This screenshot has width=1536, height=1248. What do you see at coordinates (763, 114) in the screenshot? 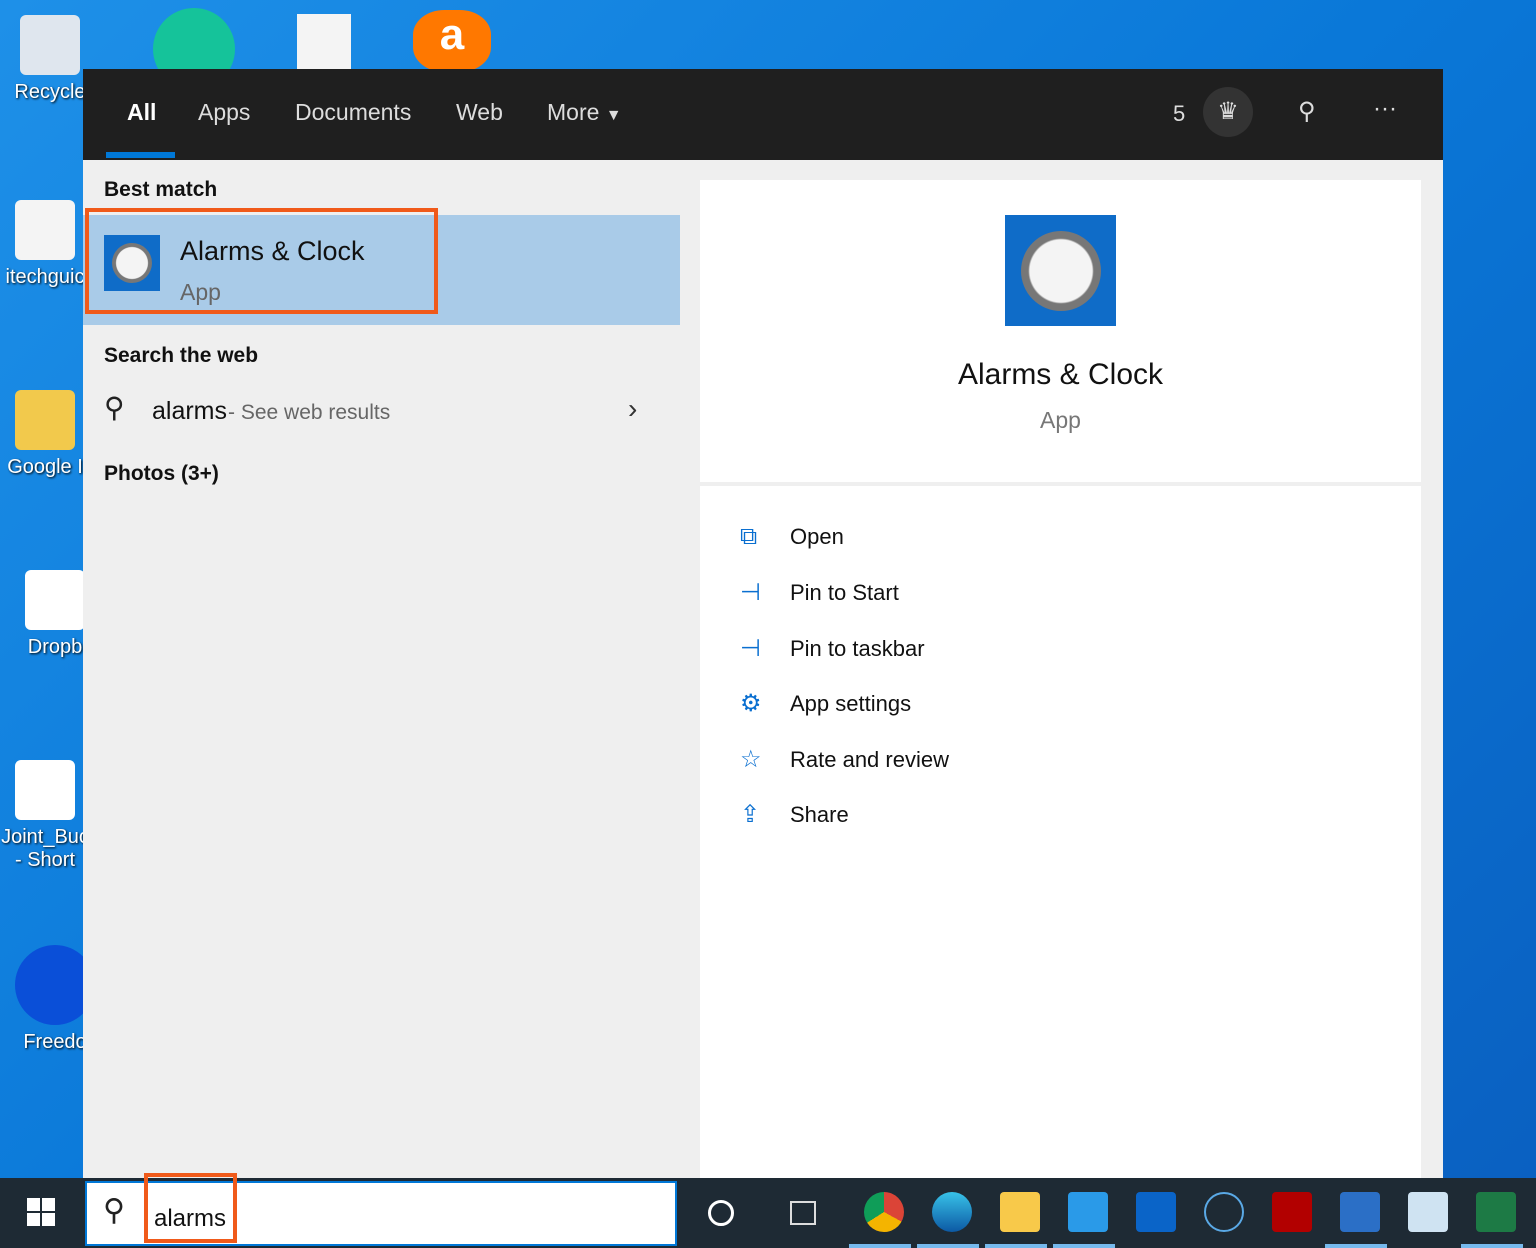
I see `search-header: All Apps Documents Web More ▼ 5 ♛ ⚲ ···` at bounding box center [763, 114].